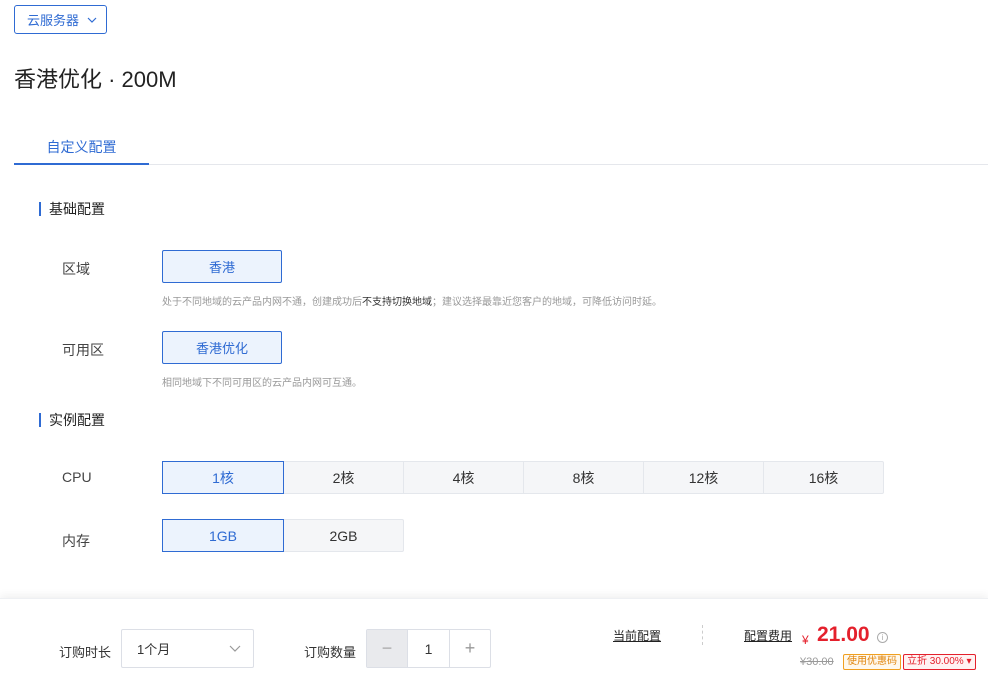  Describe the element at coordinates (470, 648) in the screenshot. I see `increment-button: +` at that location.